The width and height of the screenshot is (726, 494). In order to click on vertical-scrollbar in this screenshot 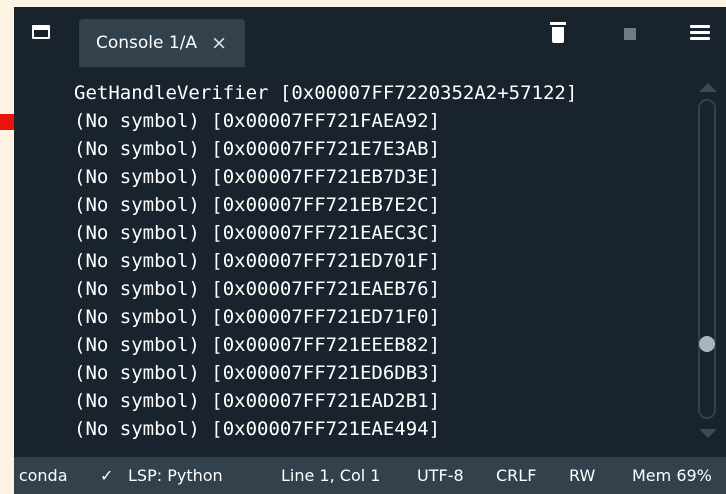, I will do `click(709, 265)`.